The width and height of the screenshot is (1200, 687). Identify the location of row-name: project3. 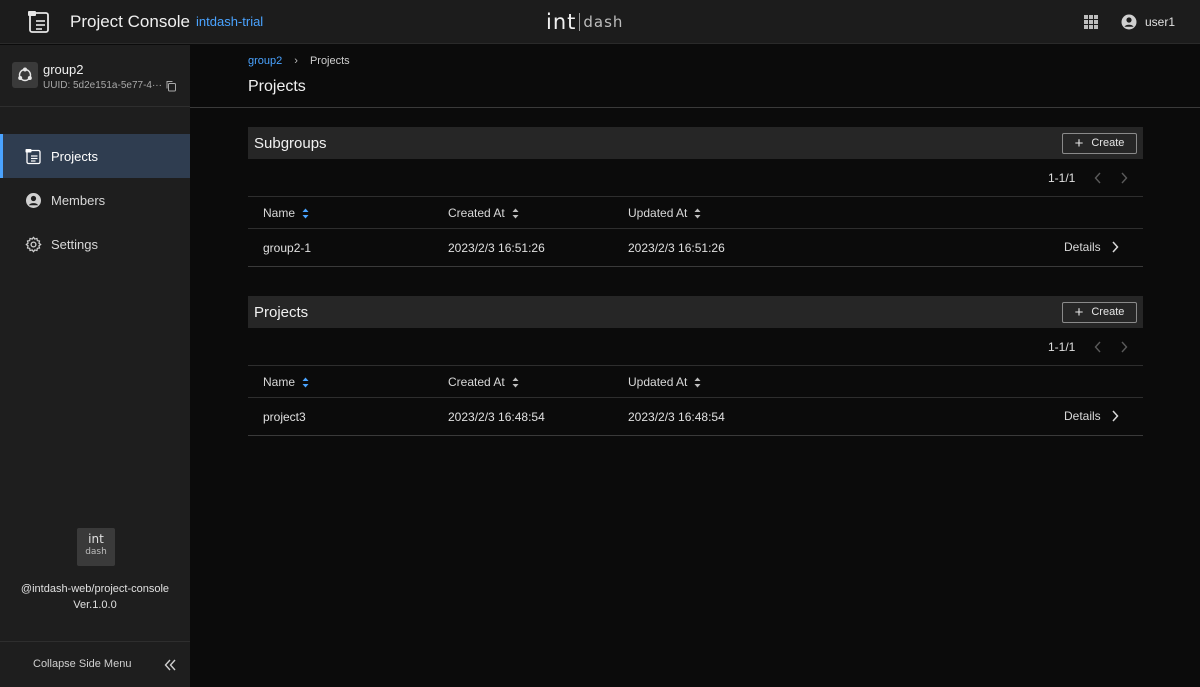
(284, 417).